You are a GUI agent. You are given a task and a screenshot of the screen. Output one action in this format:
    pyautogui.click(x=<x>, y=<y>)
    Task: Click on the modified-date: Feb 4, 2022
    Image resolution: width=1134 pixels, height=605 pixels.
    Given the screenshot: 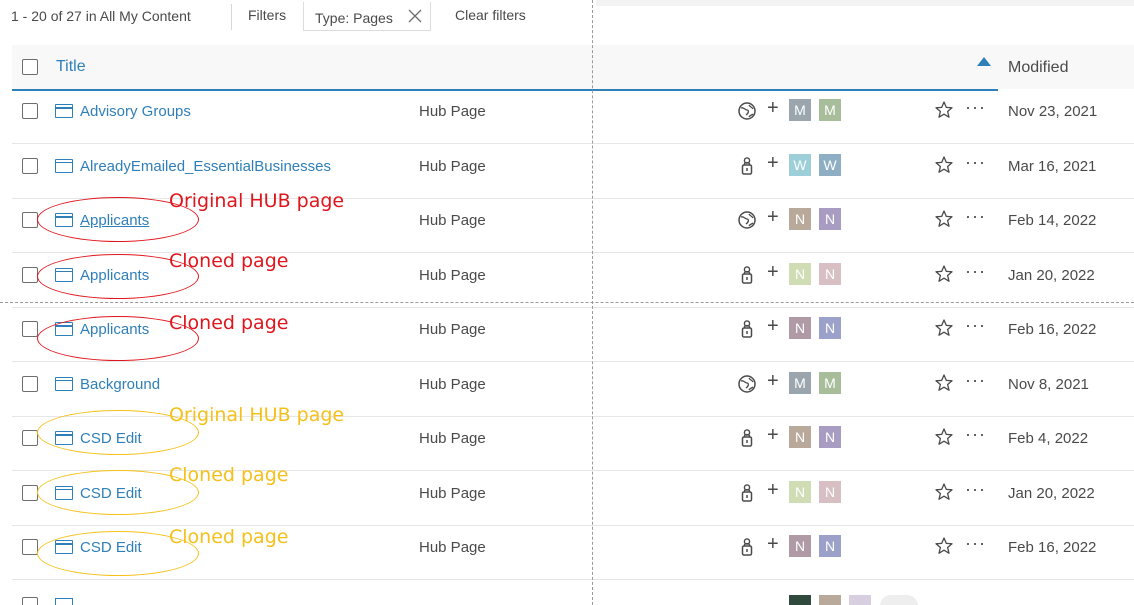 What is the action you would take?
    pyautogui.click(x=1048, y=438)
    